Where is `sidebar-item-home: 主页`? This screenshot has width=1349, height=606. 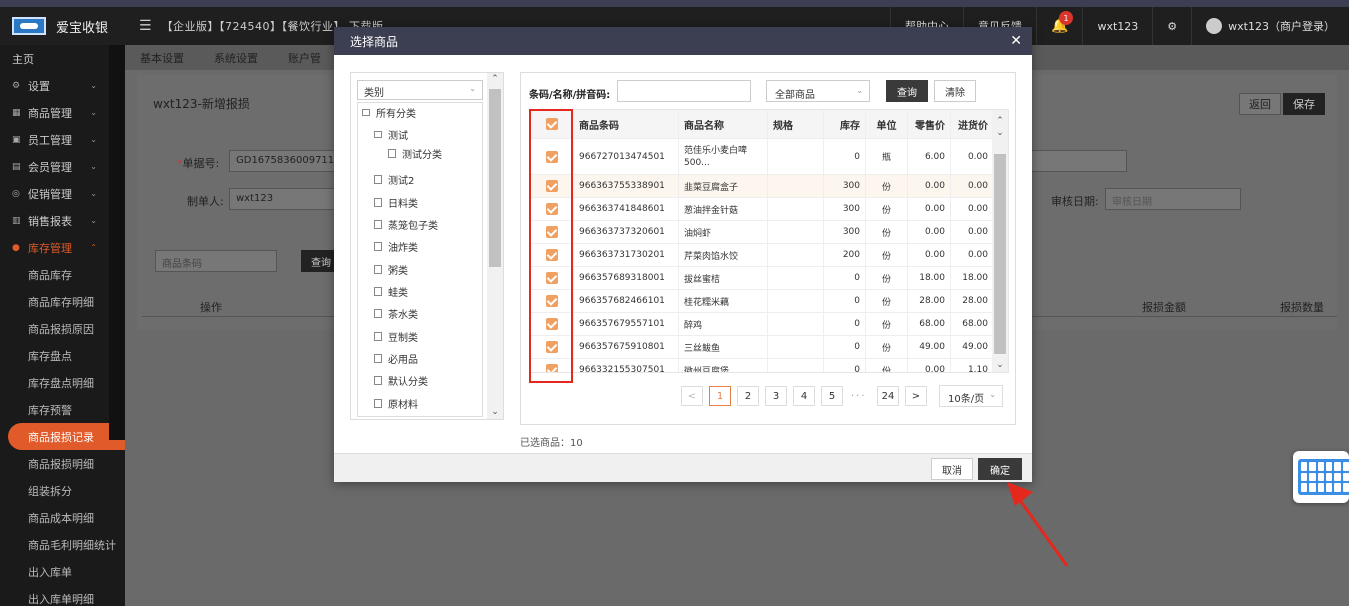
sidebar-item-home: 主页 is located at coordinates (62, 58).